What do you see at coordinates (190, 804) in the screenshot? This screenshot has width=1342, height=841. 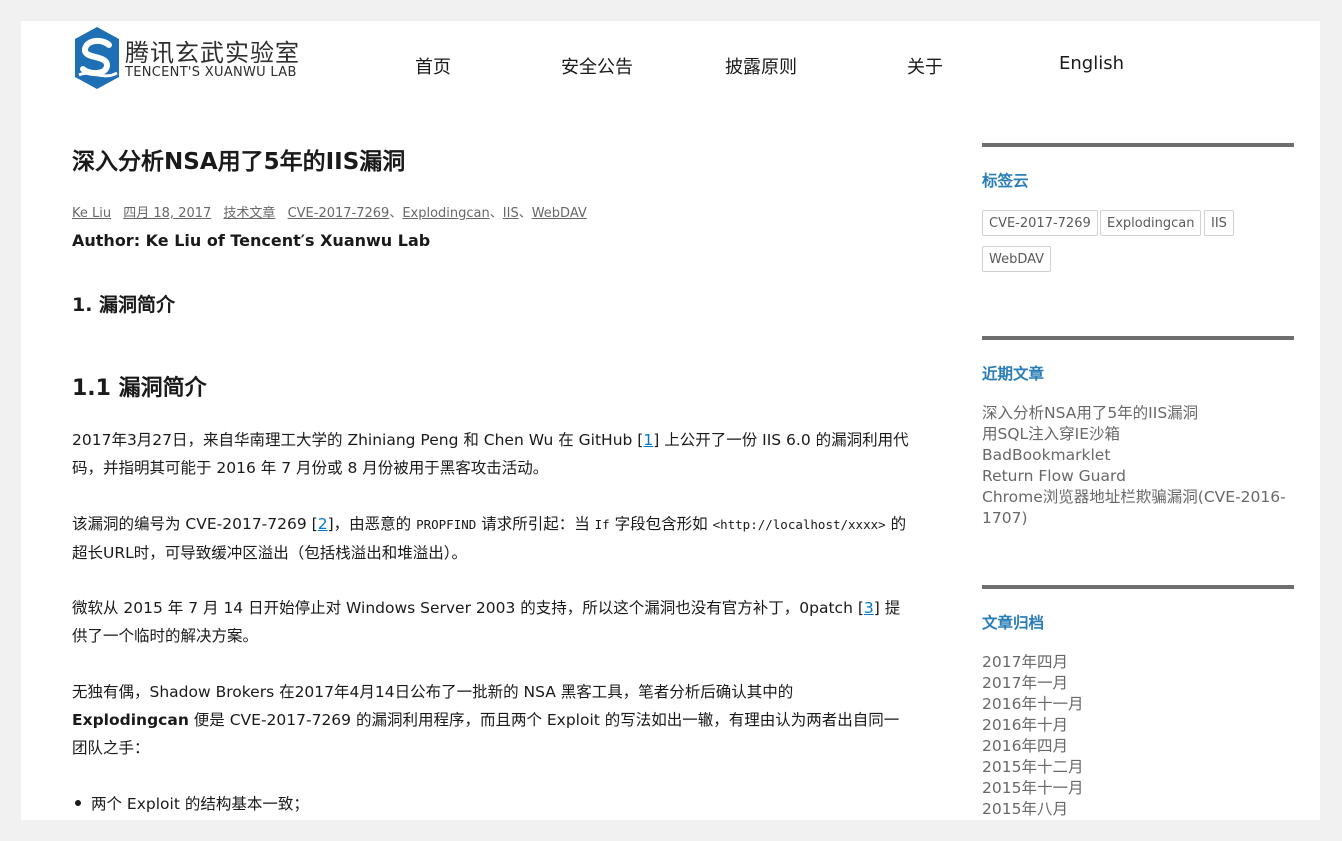 I see `list-item: 两个 Exploit 的结构基本一致；` at bounding box center [190, 804].